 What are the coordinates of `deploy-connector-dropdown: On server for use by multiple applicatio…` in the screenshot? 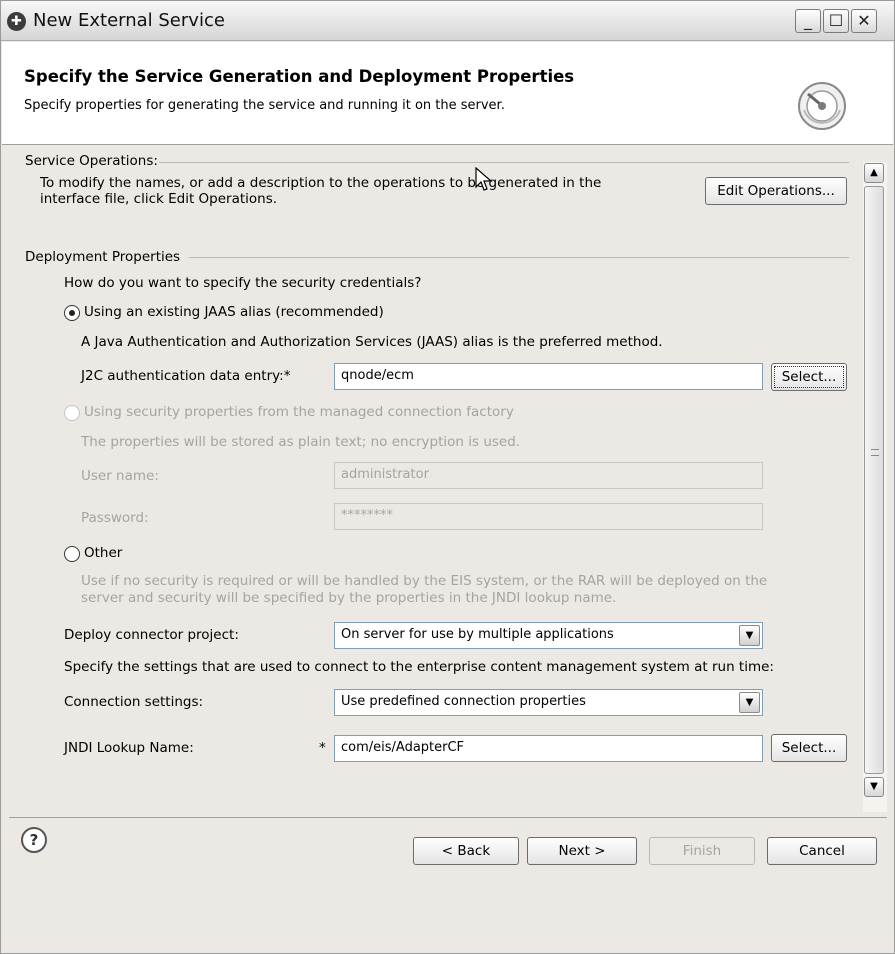 It's located at (548, 635).